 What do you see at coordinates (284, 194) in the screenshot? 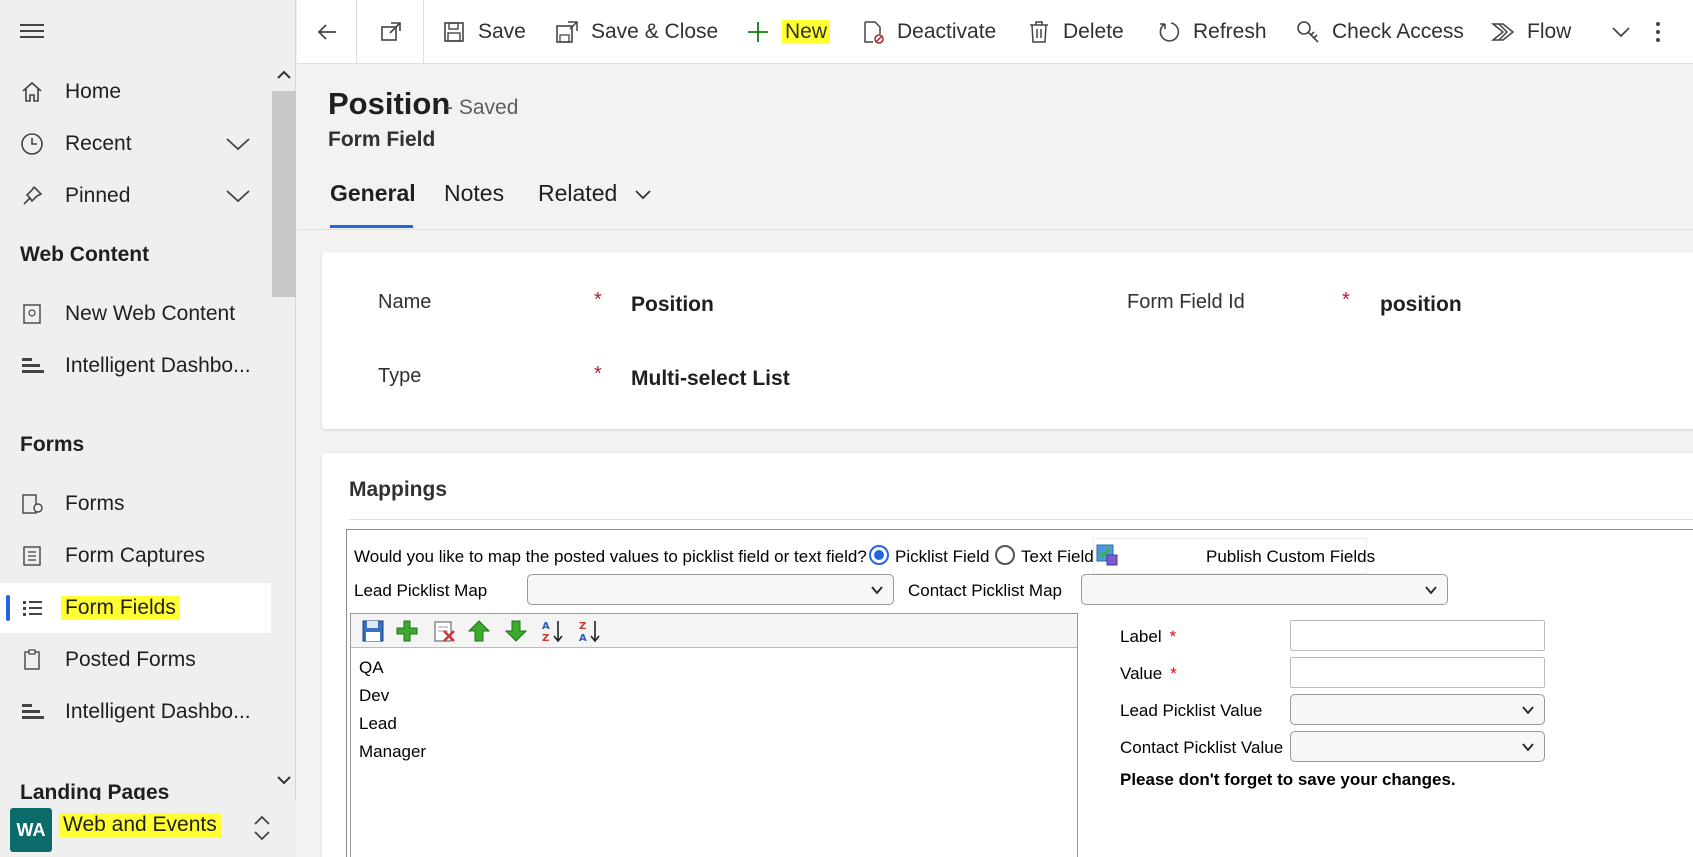
I see `sidebar-scrollbar-thumb` at bounding box center [284, 194].